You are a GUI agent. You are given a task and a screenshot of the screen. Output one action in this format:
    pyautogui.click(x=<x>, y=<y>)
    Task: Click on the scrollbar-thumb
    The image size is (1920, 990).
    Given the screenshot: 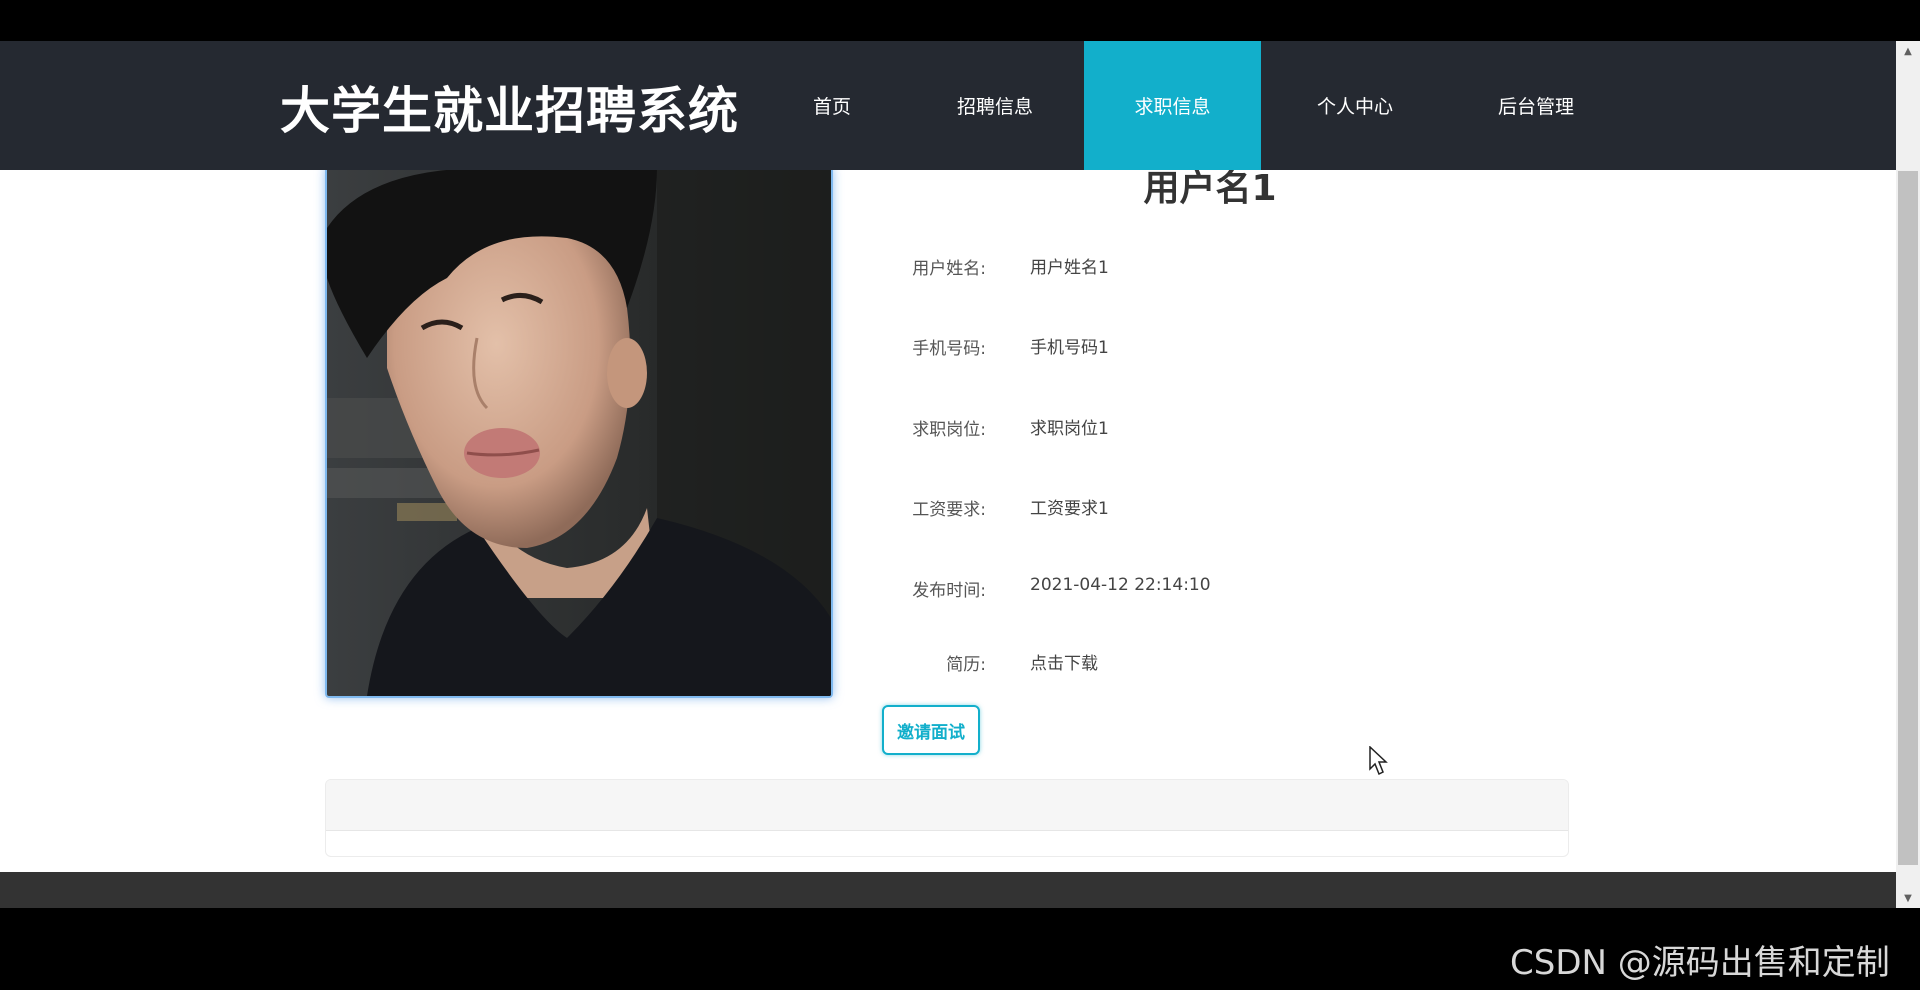 What is the action you would take?
    pyautogui.click(x=1908, y=518)
    